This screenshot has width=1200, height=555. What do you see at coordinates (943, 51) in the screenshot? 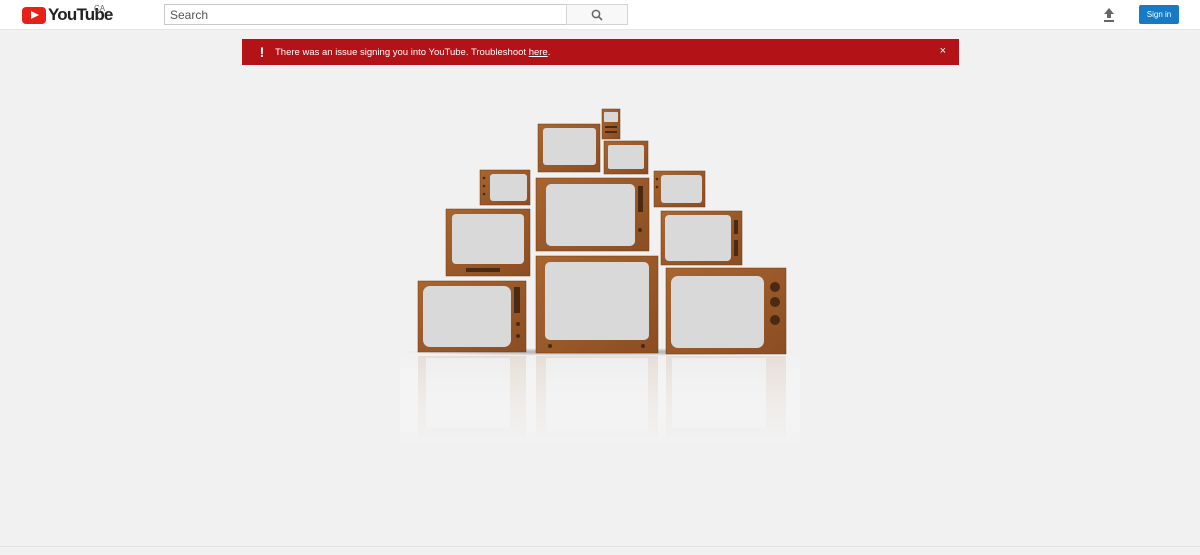
I see `close-icon: ×` at bounding box center [943, 51].